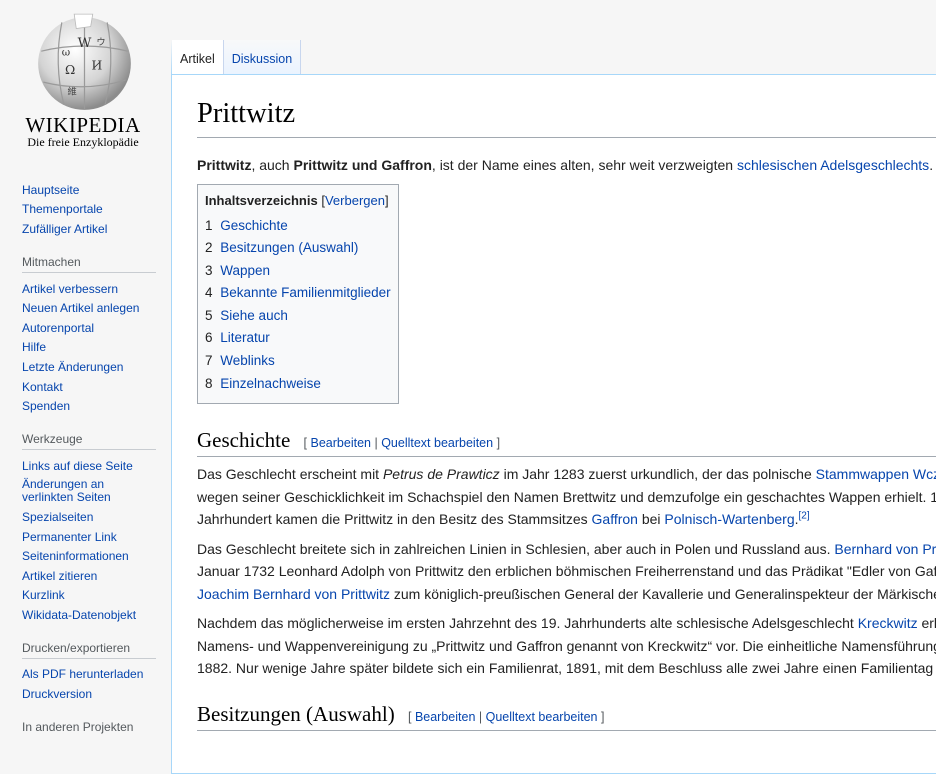 This screenshot has width=936, height=774. Describe the element at coordinates (804, 516) in the screenshot. I see `reference-link: [2]` at that location.